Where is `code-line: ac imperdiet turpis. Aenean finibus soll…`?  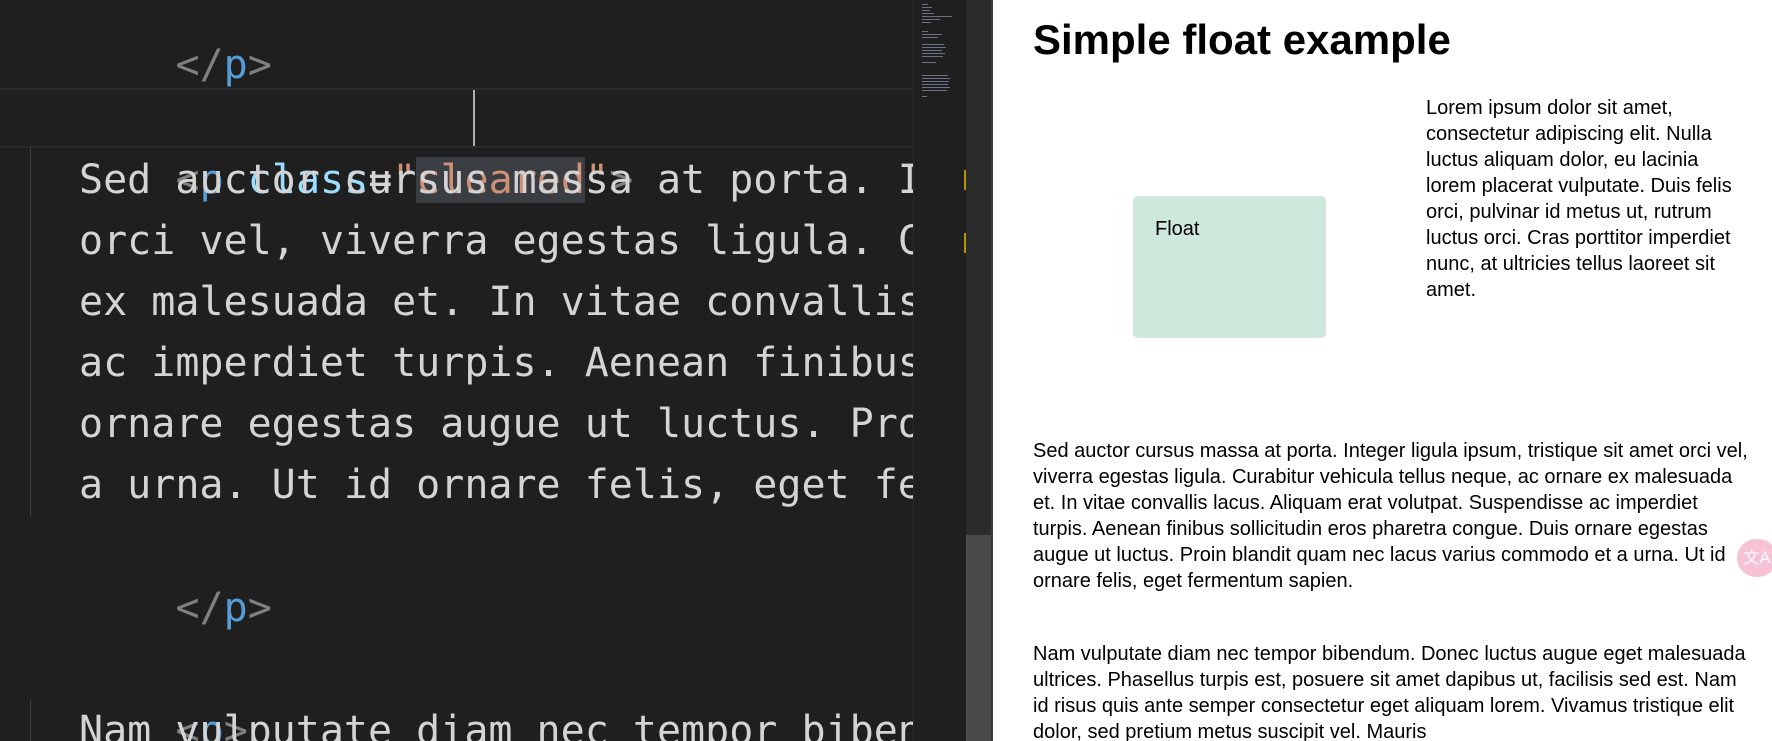 code-line: ac imperdiet turpis. Aenean finibus soll… is located at coordinates (496, 363).